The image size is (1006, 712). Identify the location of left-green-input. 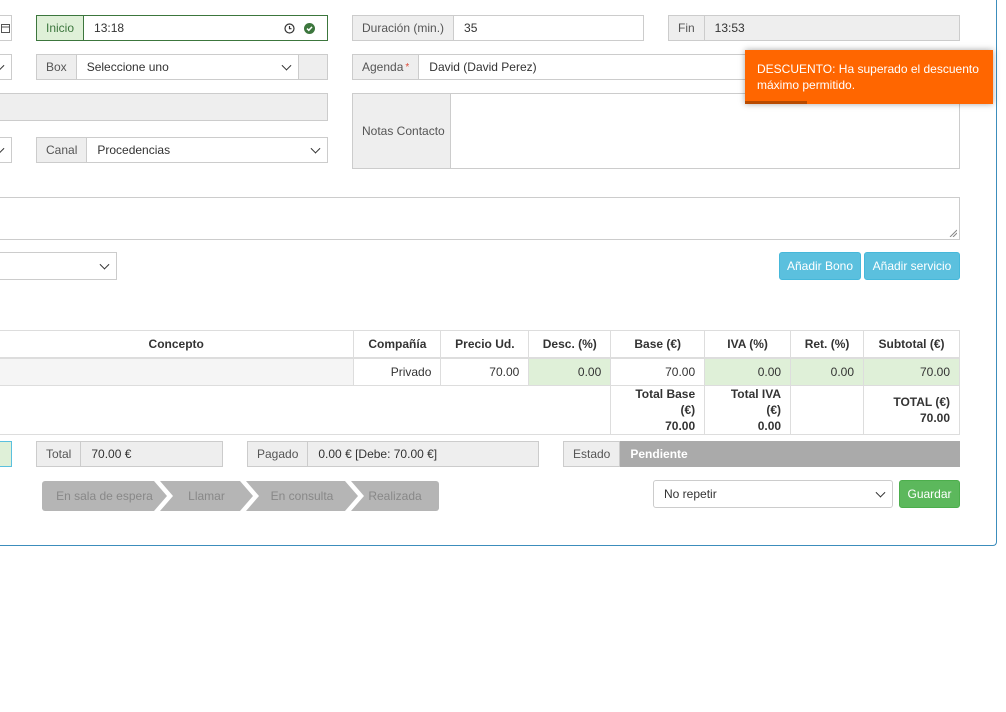
(6, 454).